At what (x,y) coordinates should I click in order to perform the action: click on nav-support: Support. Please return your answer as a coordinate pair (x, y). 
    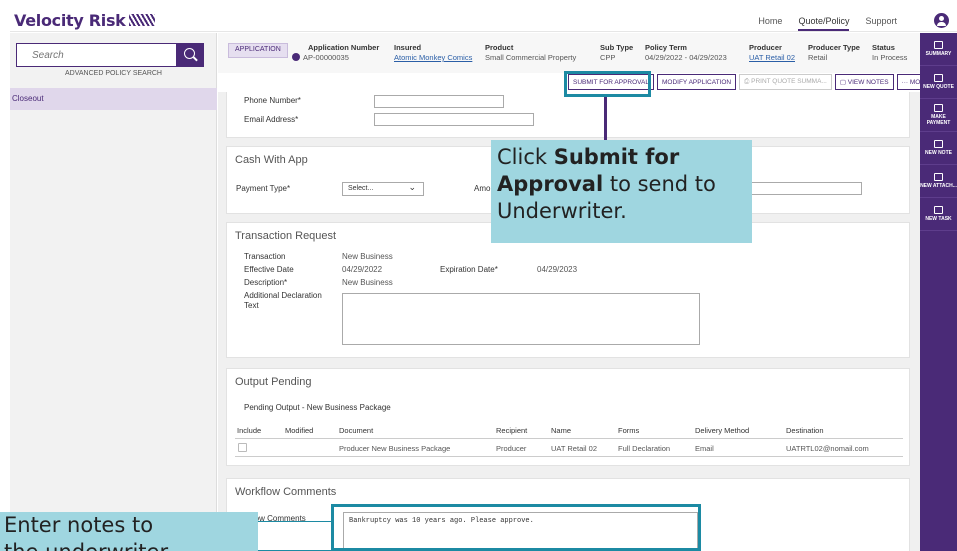
    Looking at the image, I should click on (881, 23).